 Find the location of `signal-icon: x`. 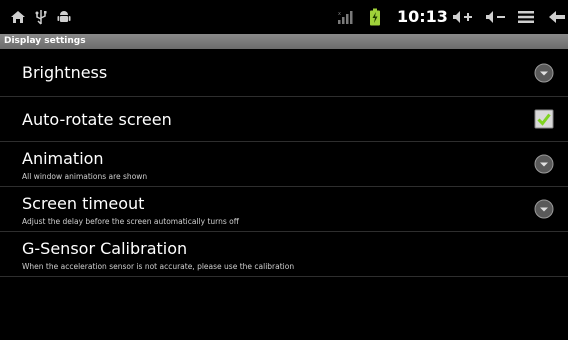

signal-icon: x is located at coordinates (345, 17).